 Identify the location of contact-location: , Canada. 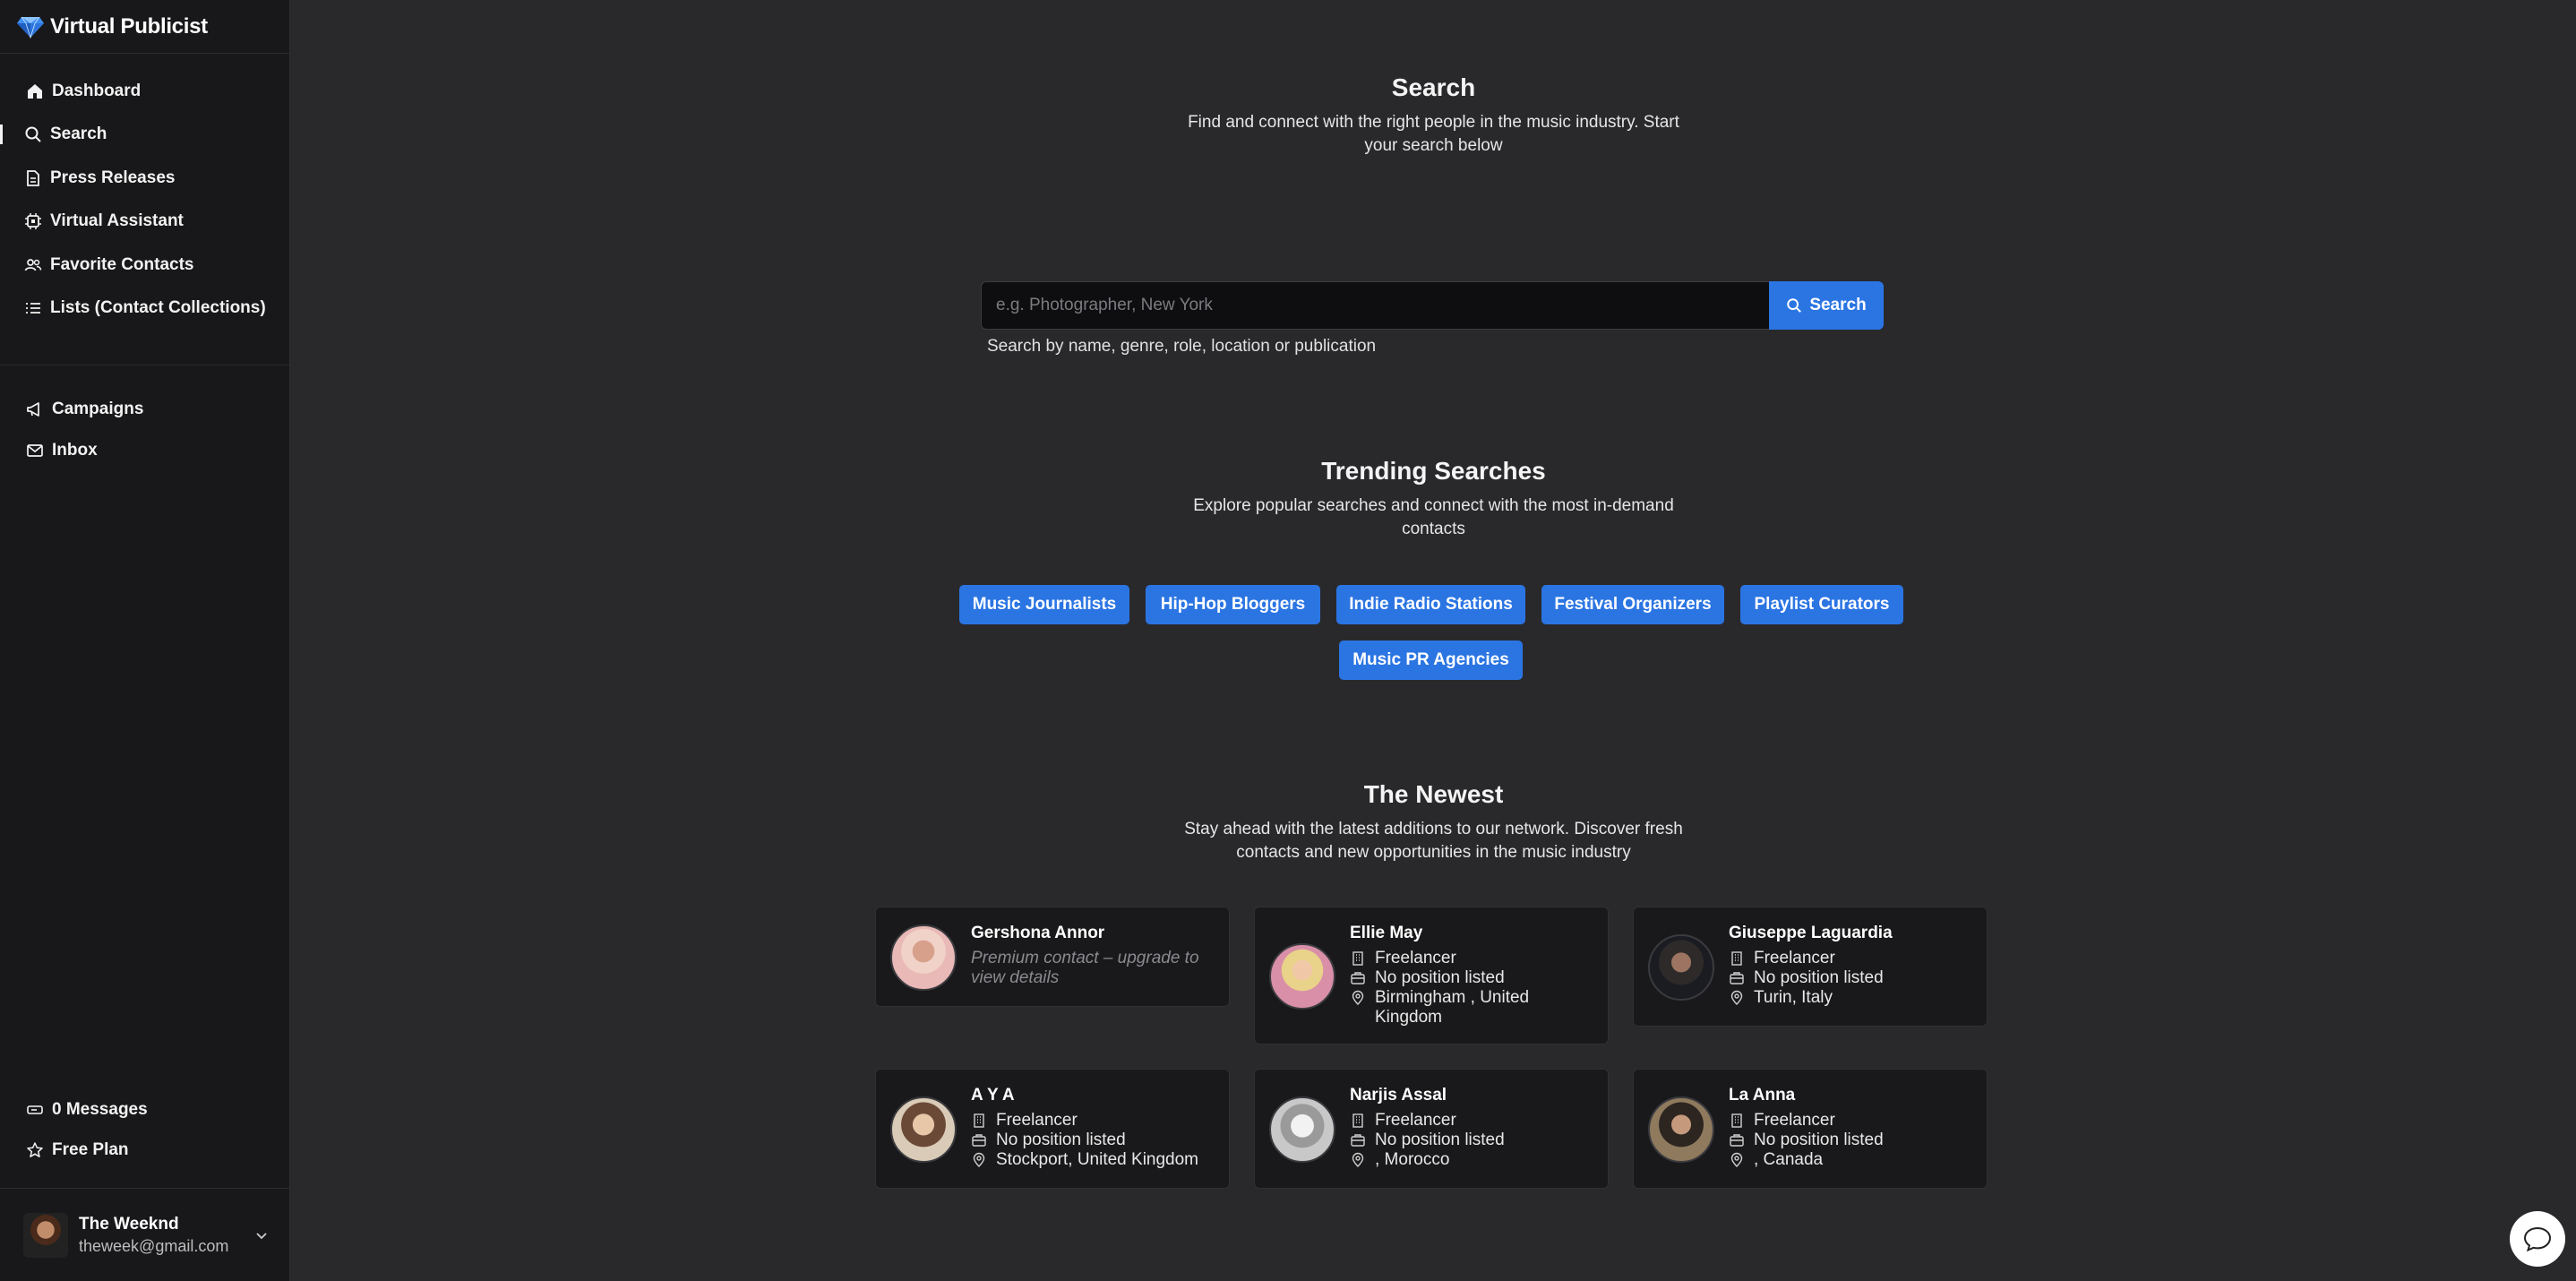
(1852, 1160).